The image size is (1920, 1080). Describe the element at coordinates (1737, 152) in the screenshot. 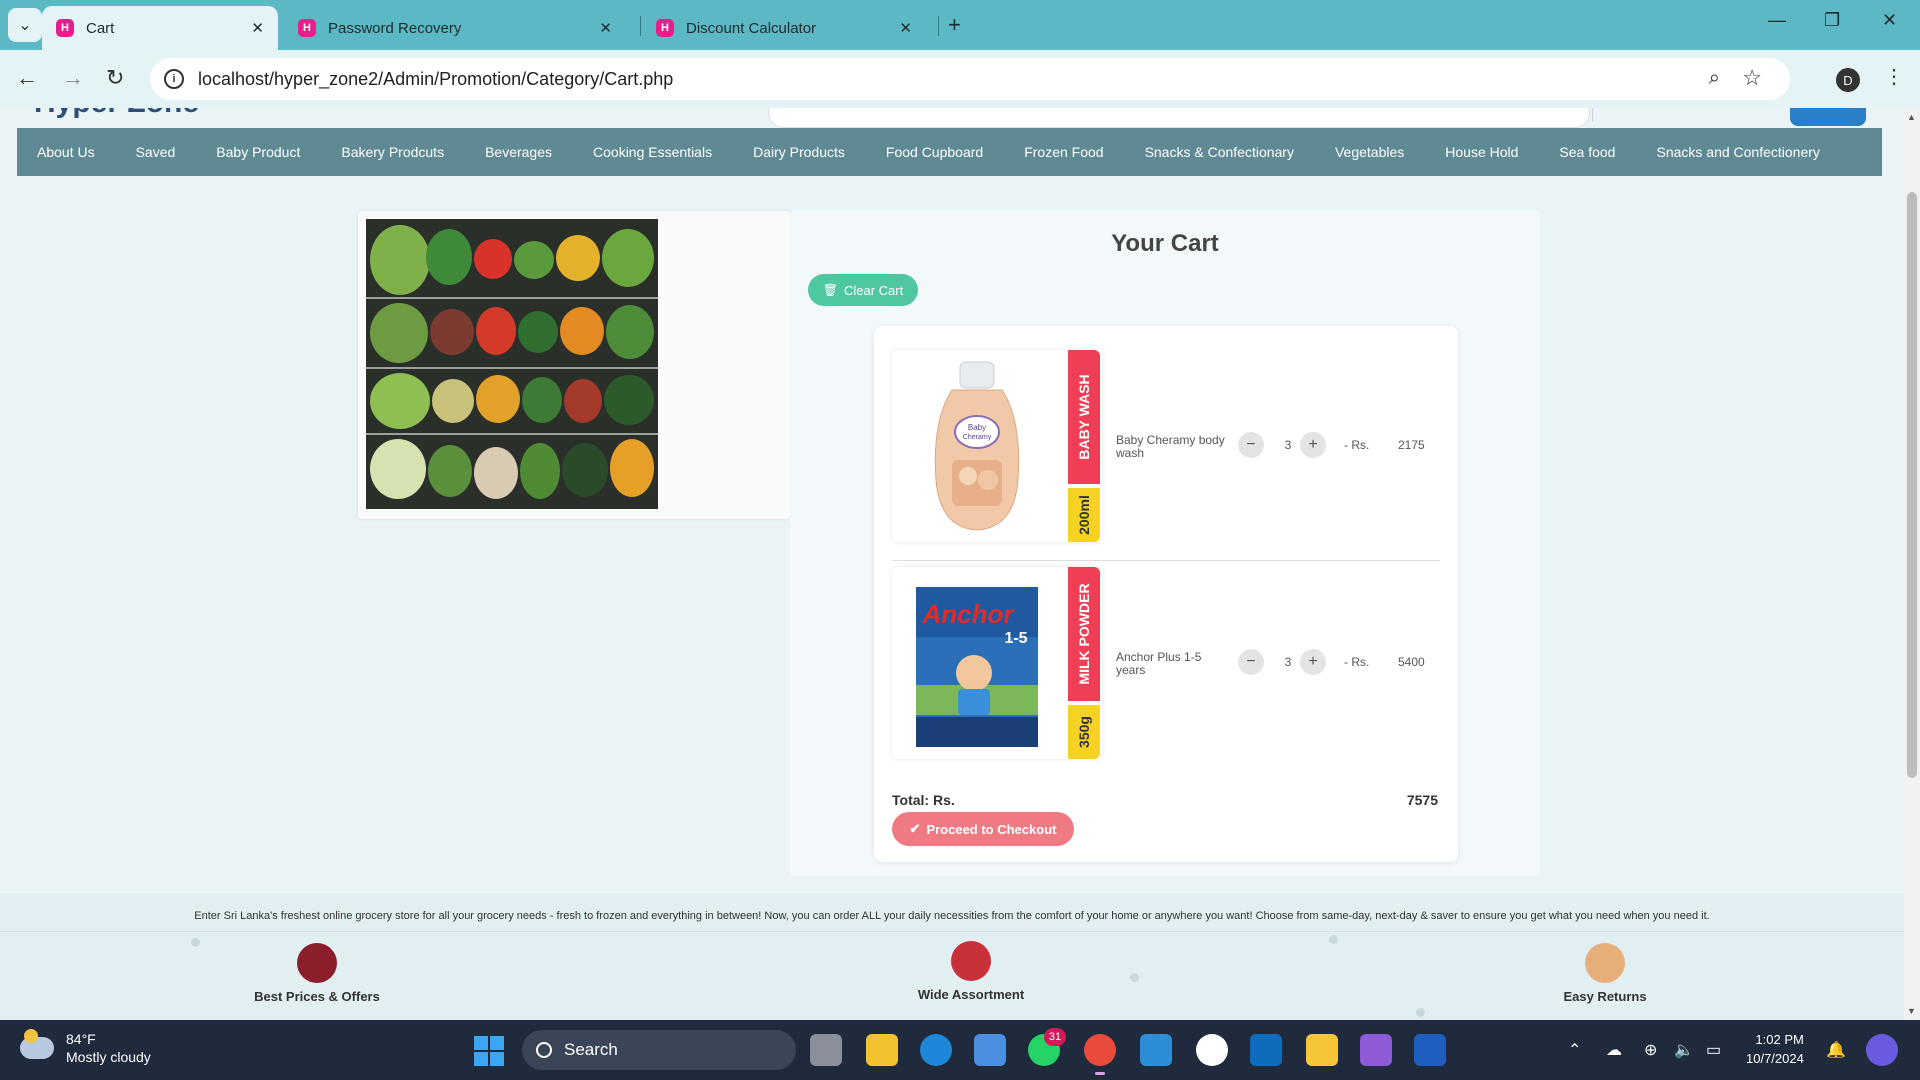

I see `nav-snacks-and-confectionery: Snacks and Confectionery` at that location.